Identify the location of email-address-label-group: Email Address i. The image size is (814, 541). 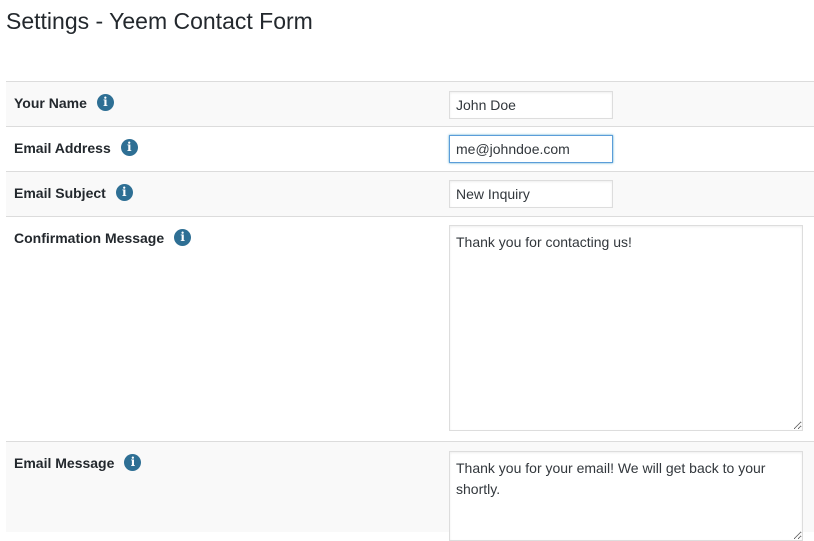
(76, 147).